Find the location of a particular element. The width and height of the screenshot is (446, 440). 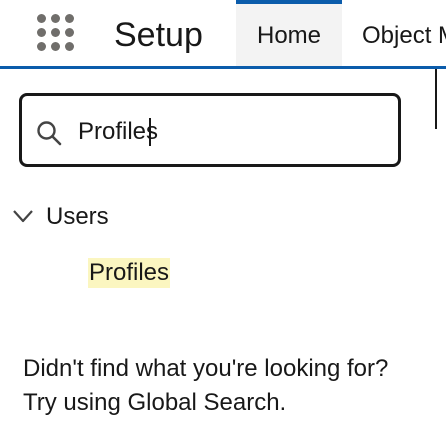

app-launcher-icon is located at coordinates (57, 34).